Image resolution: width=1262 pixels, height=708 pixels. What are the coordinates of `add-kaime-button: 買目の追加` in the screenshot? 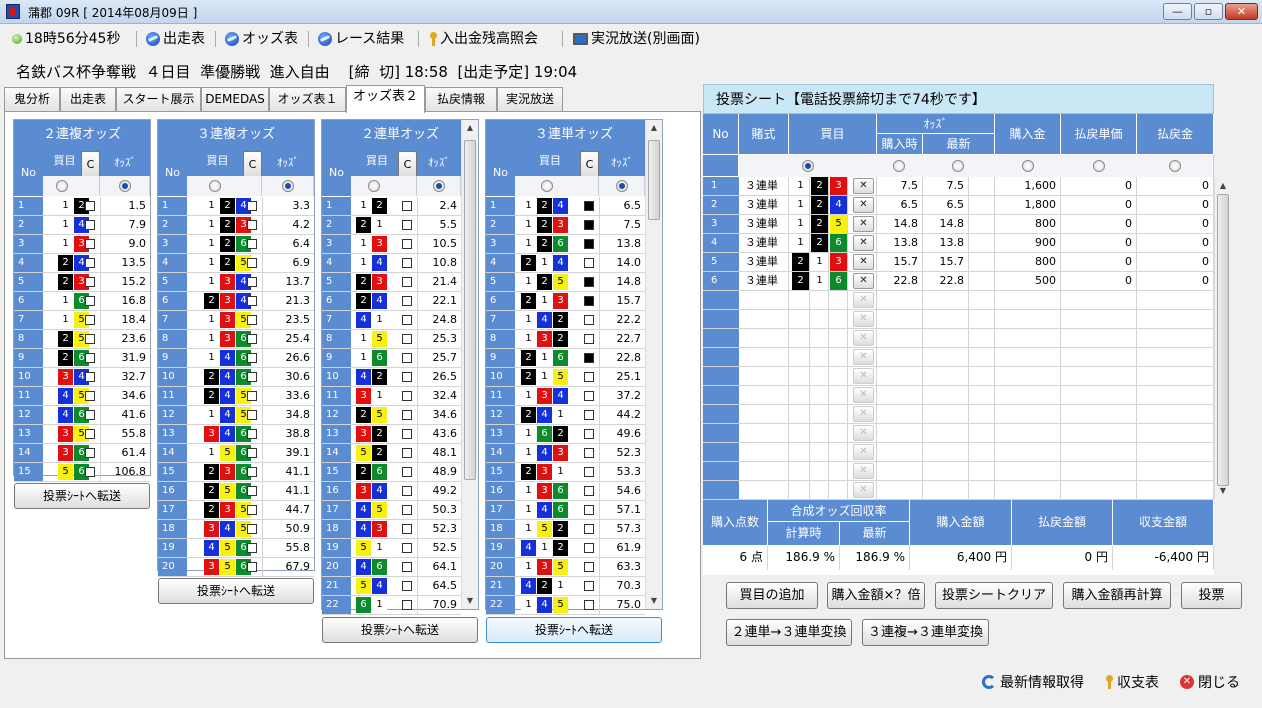 It's located at (772, 595).